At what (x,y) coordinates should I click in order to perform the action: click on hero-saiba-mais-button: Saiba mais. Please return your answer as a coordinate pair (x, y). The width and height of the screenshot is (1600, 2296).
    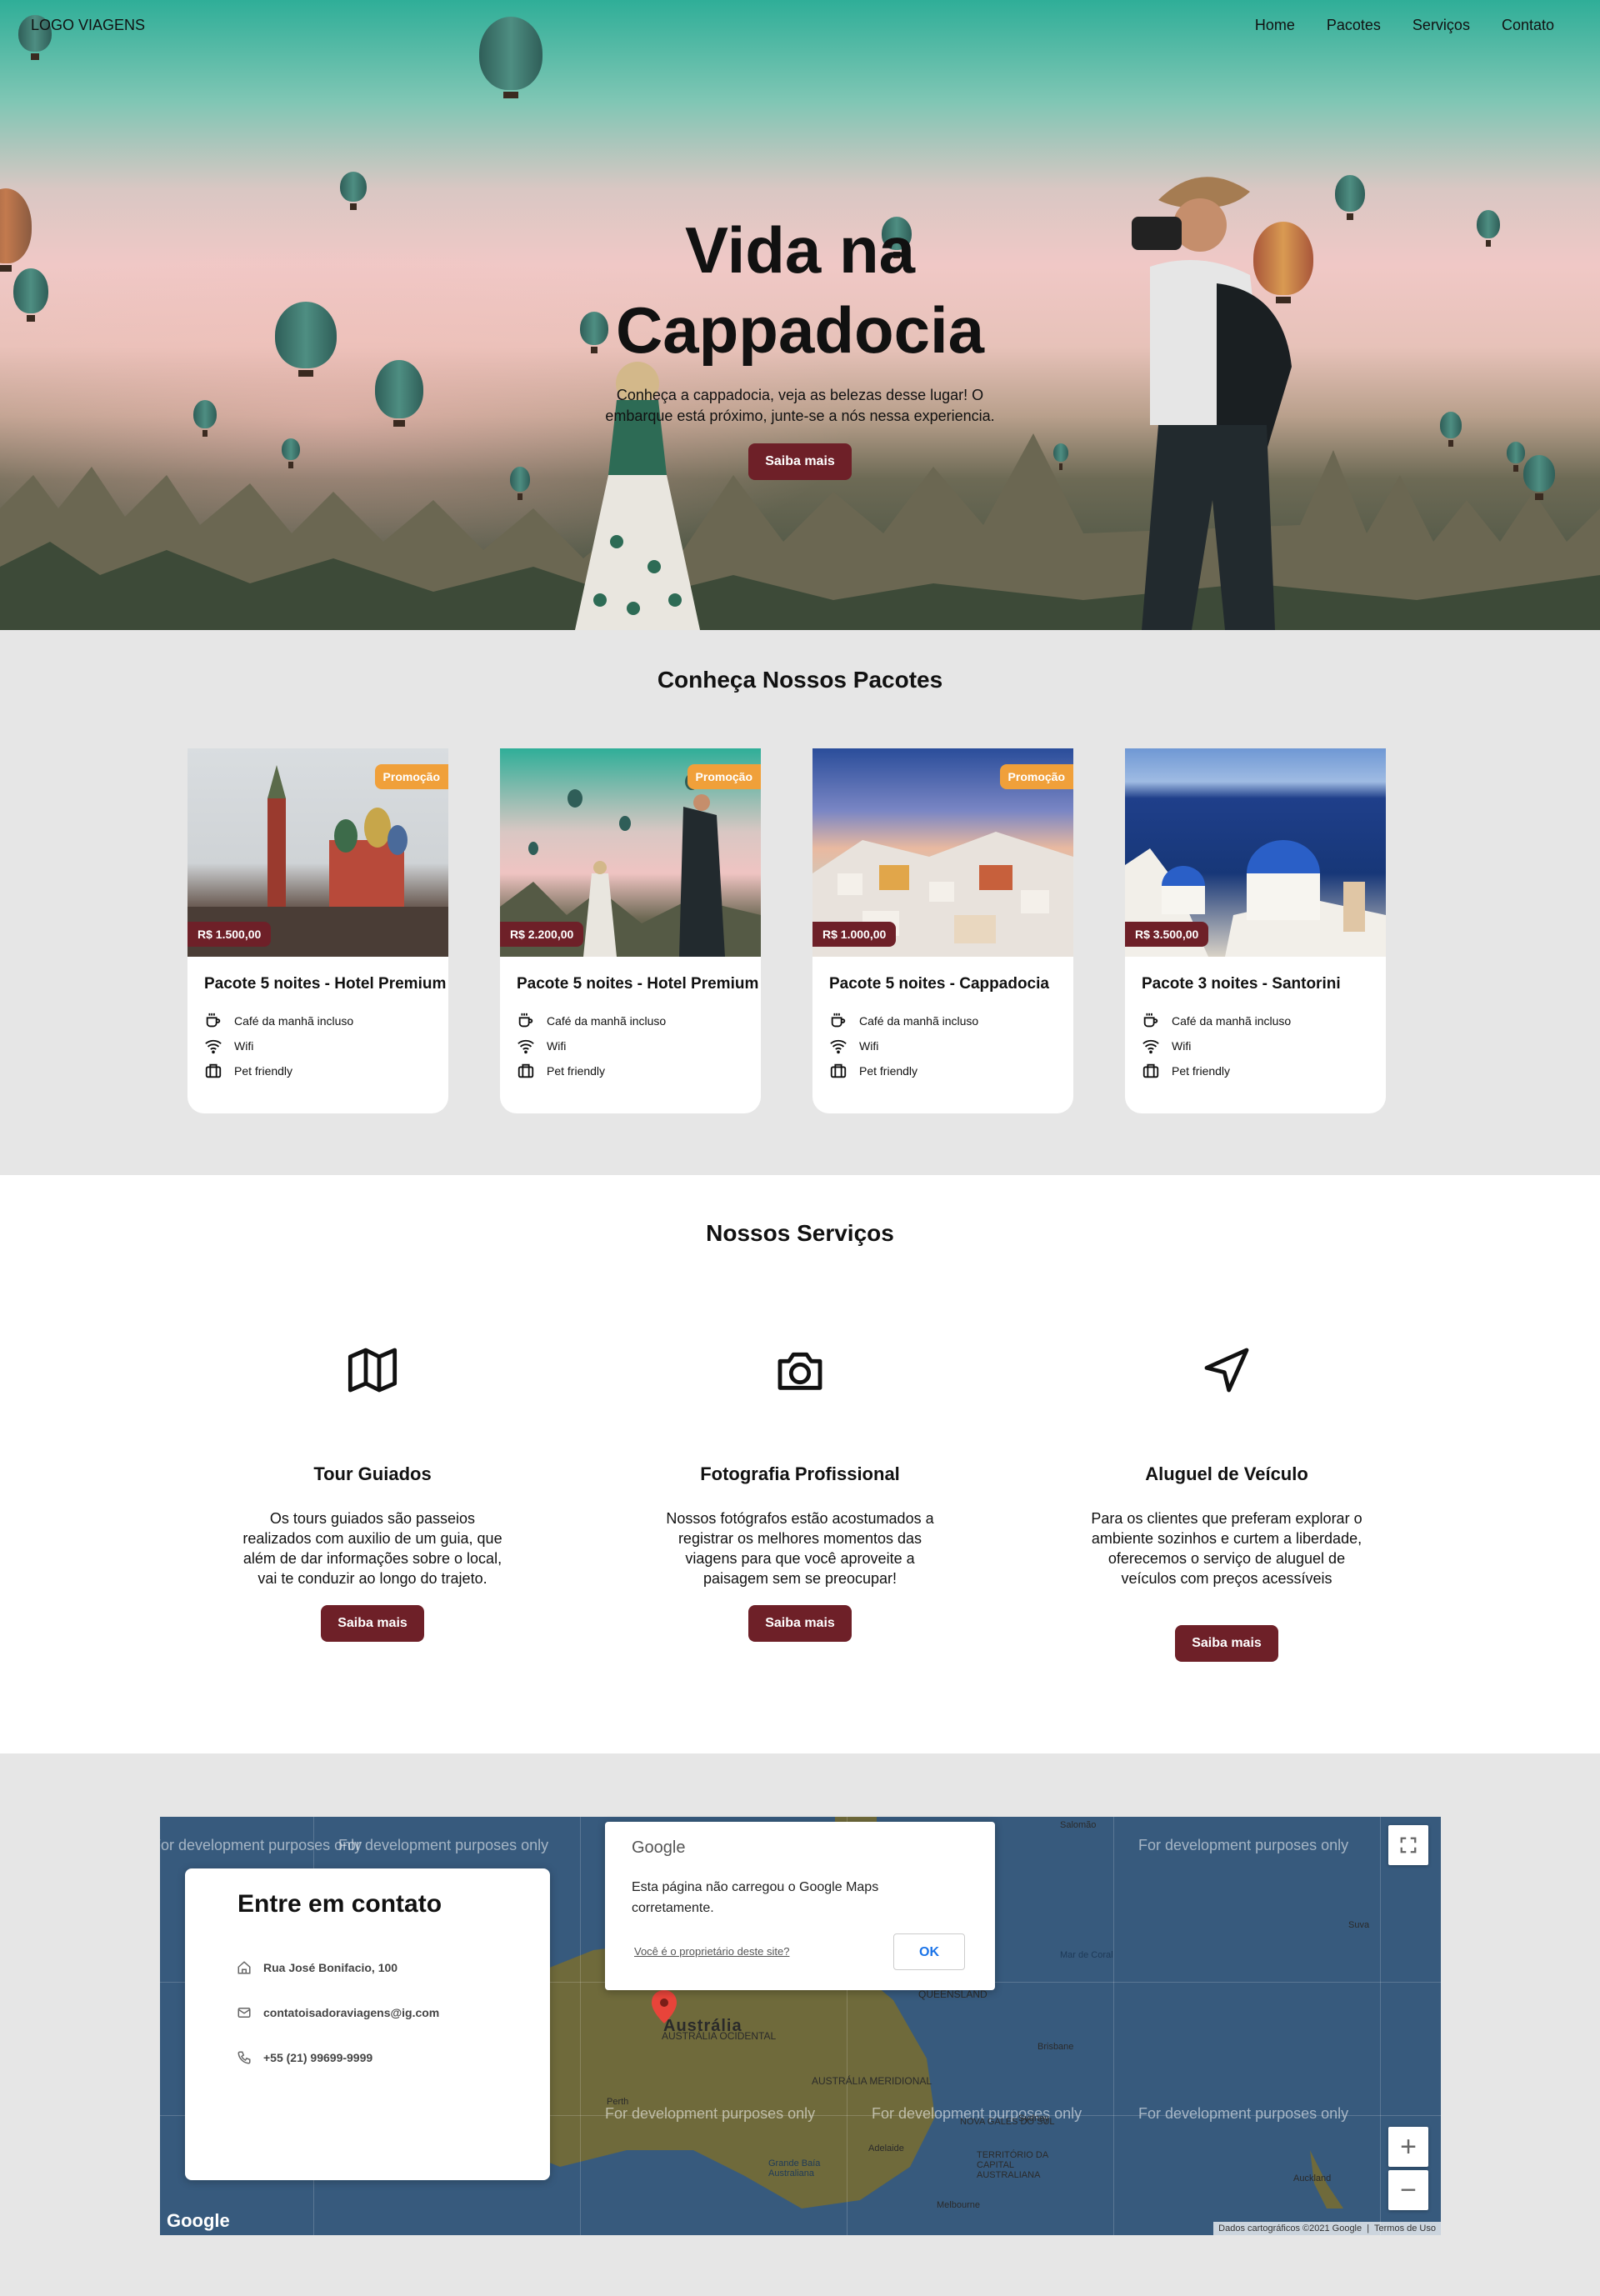
    Looking at the image, I should click on (800, 462).